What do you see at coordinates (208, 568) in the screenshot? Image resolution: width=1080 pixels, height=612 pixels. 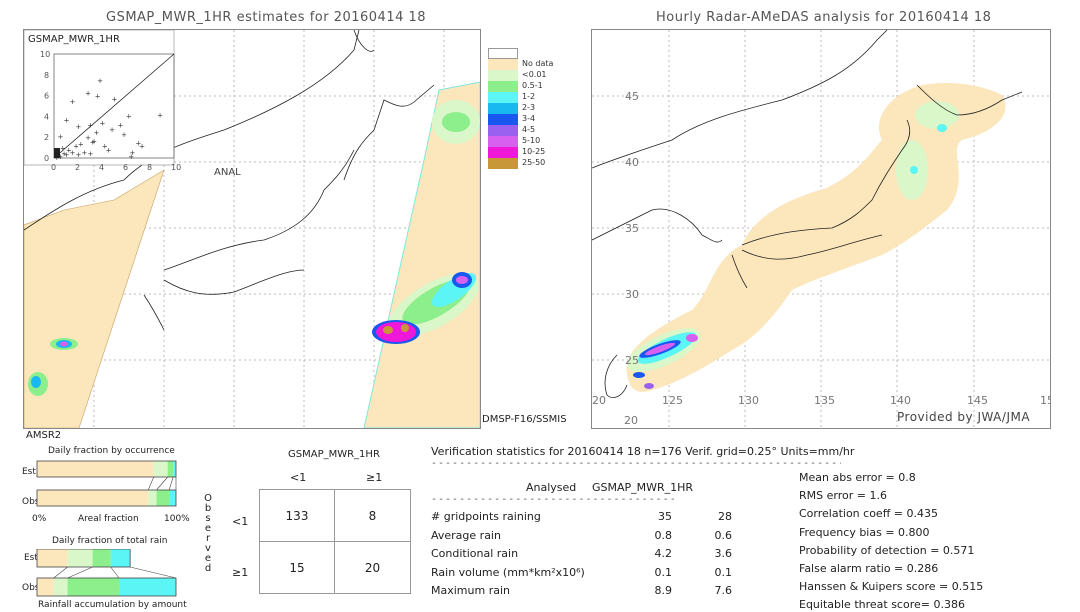 I see `side-label-char: d` at bounding box center [208, 568].